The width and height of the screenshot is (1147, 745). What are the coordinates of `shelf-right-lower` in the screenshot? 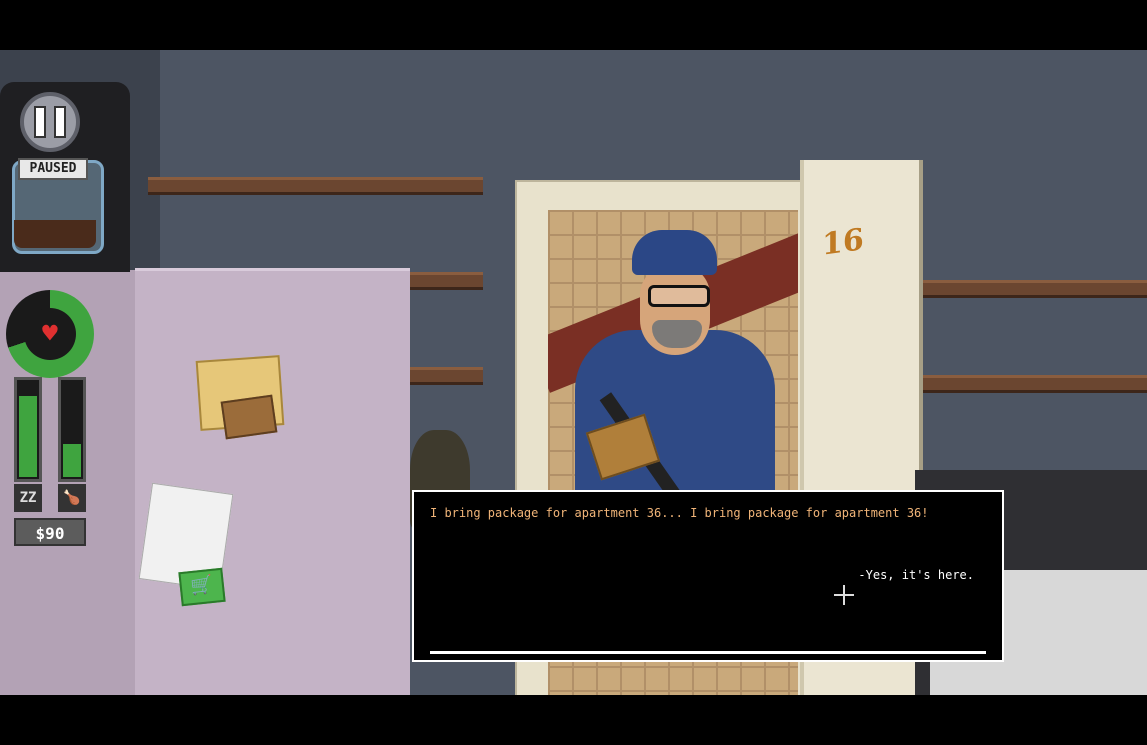 It's located at (1031, 384).